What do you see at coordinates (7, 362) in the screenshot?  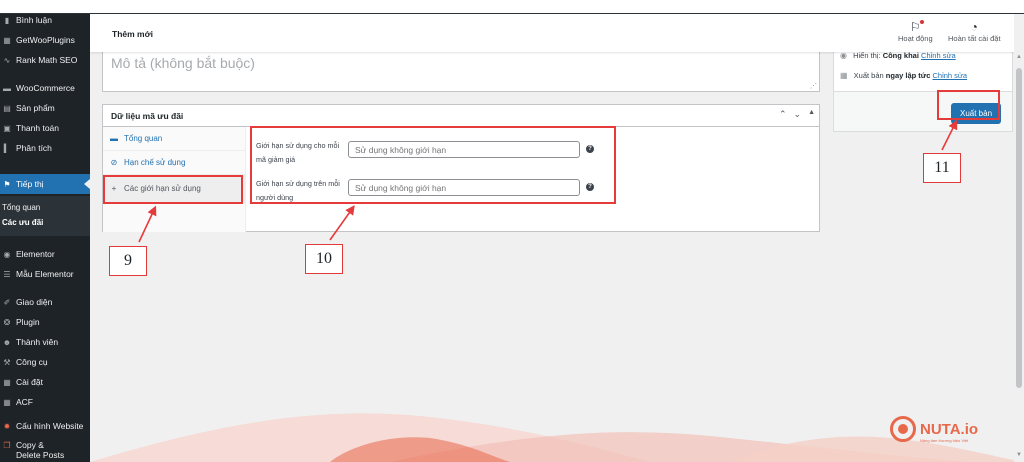 I see `tools-icon: ⚒` at bounding box center [7, 362].